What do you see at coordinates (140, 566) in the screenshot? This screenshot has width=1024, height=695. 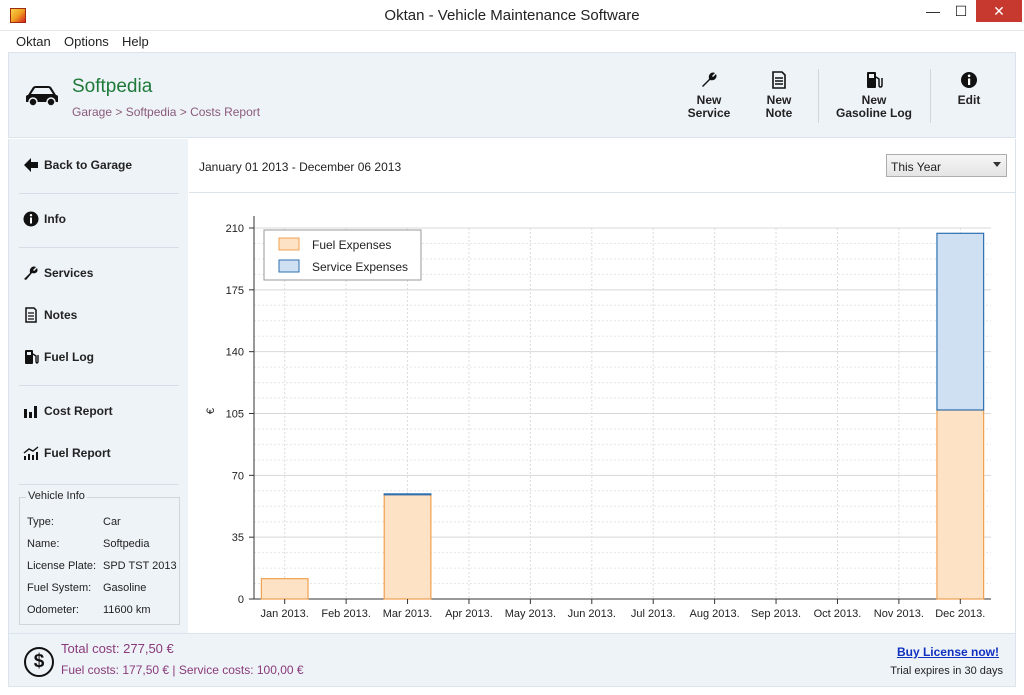 I see `vehicle-info-value: SPD TST 2013` at bounding box center [140, 566].